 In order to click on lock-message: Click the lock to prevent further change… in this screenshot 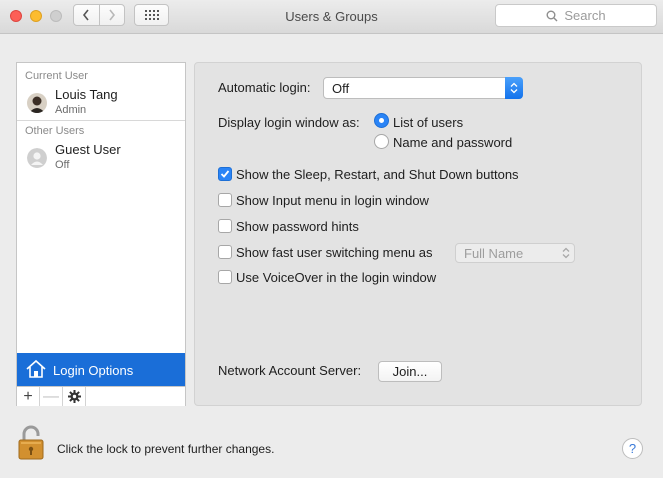, I will do `click(166, 449)`.